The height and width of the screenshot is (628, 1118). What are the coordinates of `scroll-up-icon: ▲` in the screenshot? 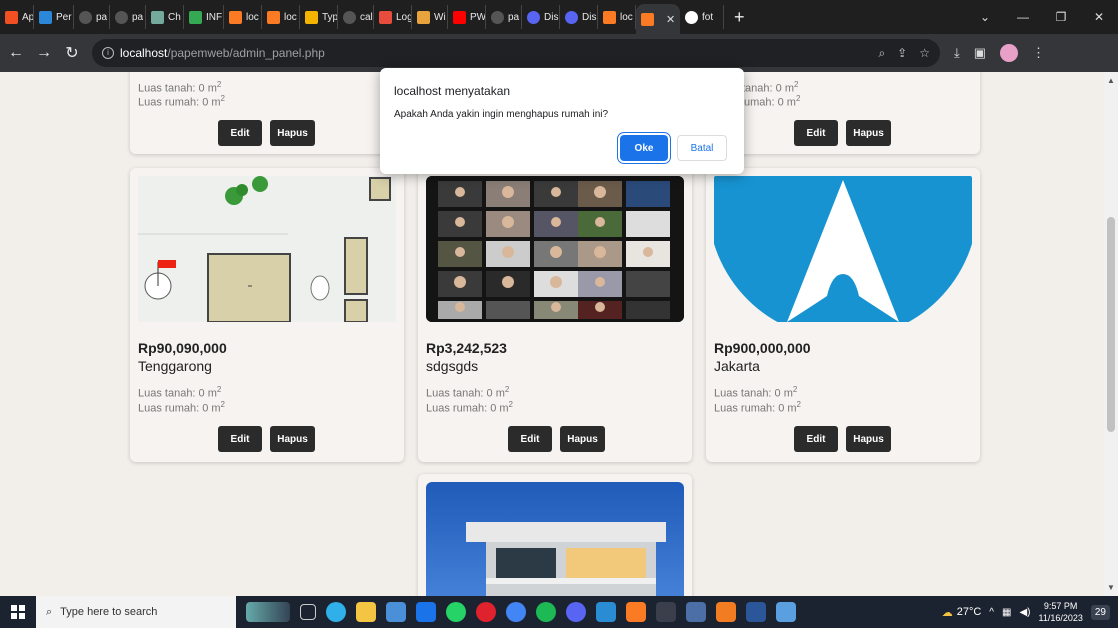 It's located at (1111, 80).